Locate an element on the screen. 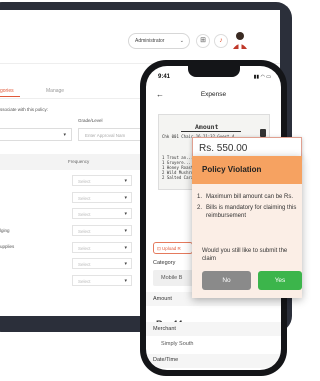 The width and height of the screenshot is (320, 381). row-label: lging is located at coordinates (5, 230).